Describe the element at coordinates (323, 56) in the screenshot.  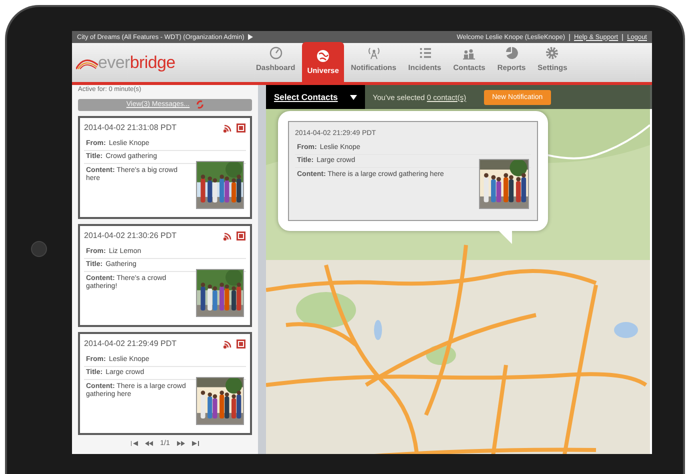
I see `globe-icon` at that location.